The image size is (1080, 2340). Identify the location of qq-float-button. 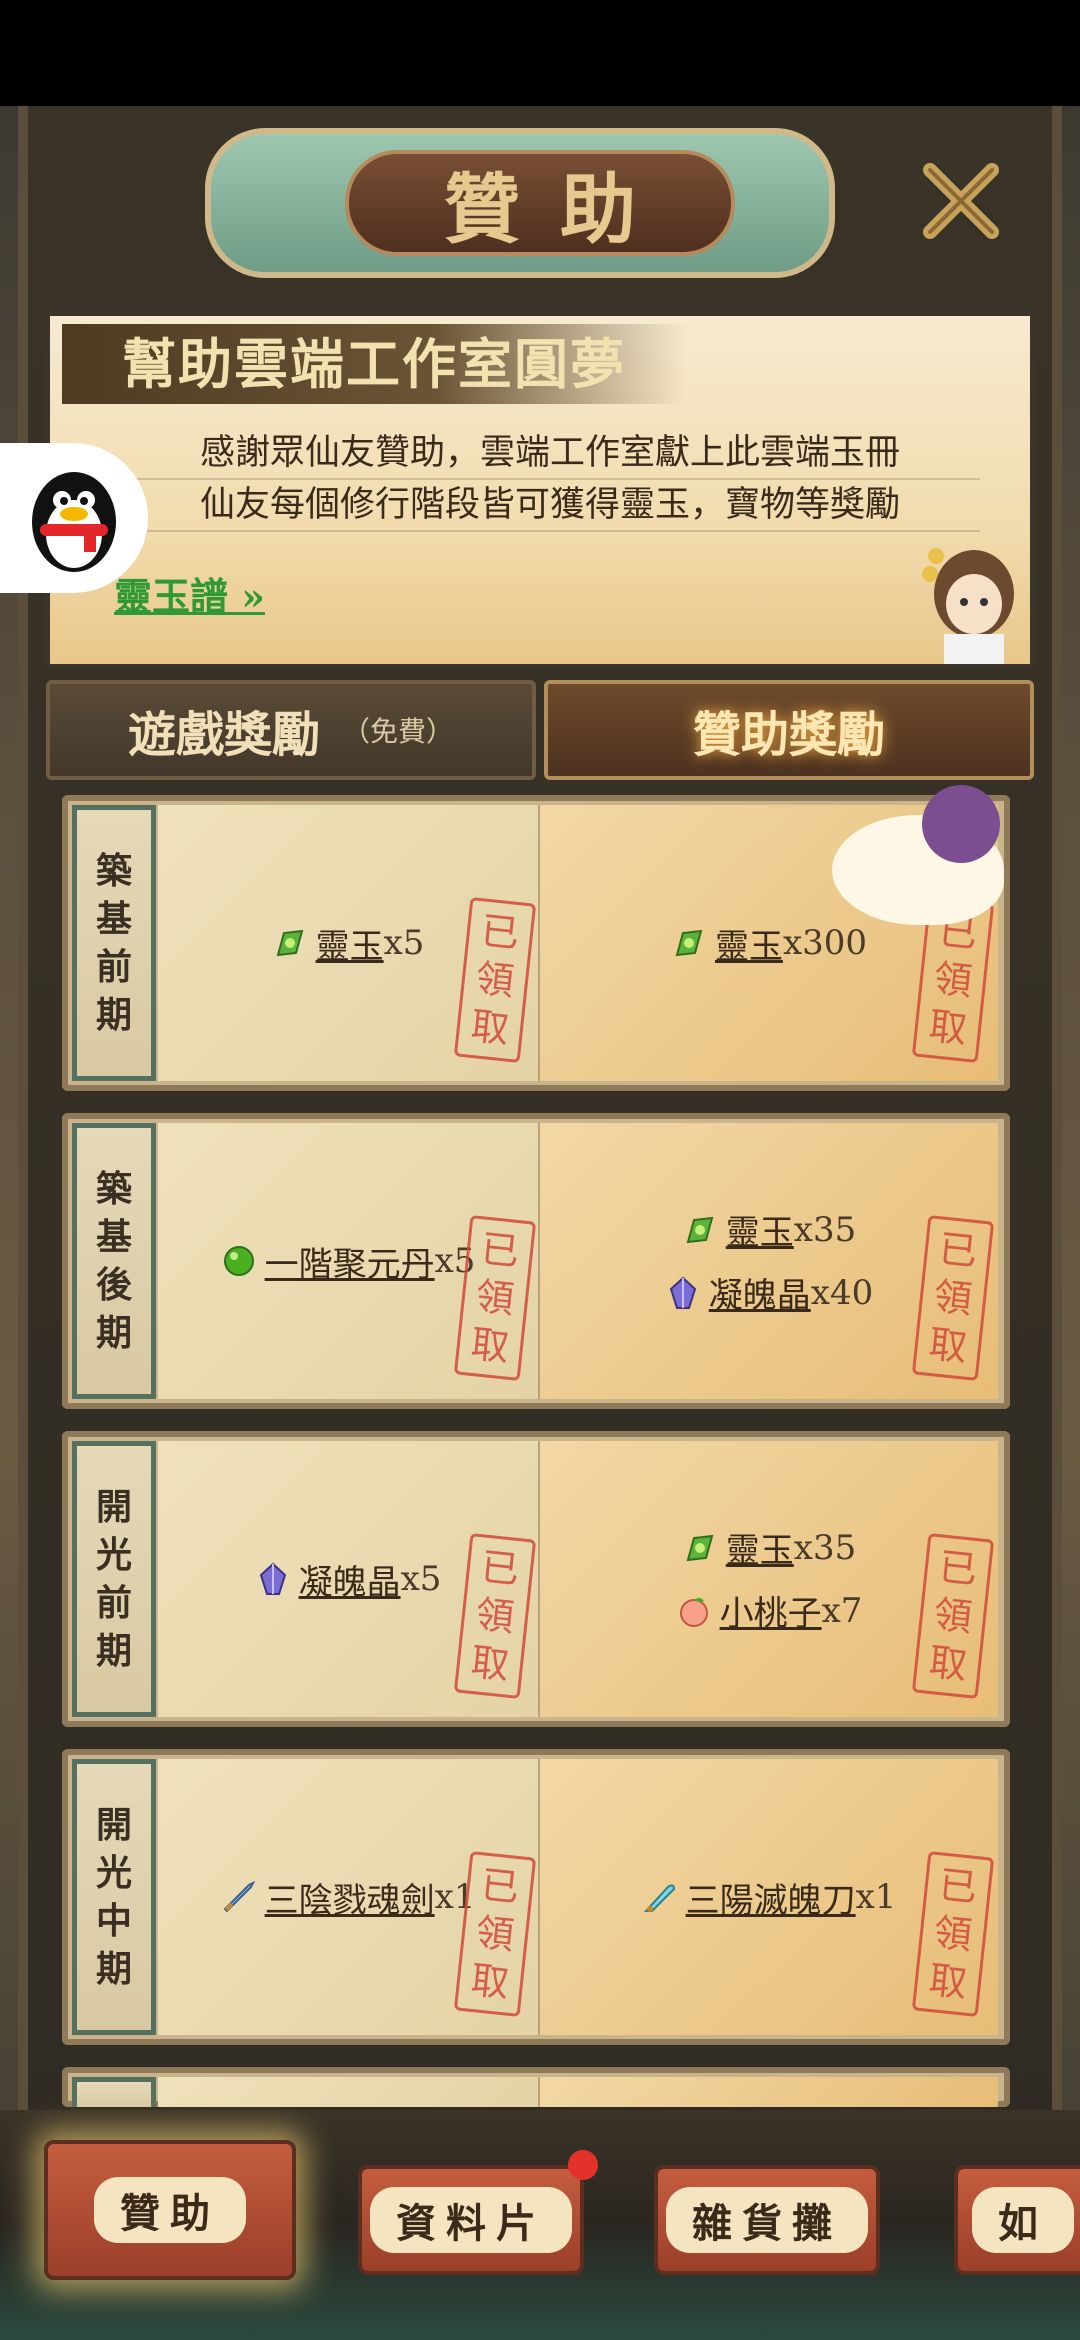
(74, 518).